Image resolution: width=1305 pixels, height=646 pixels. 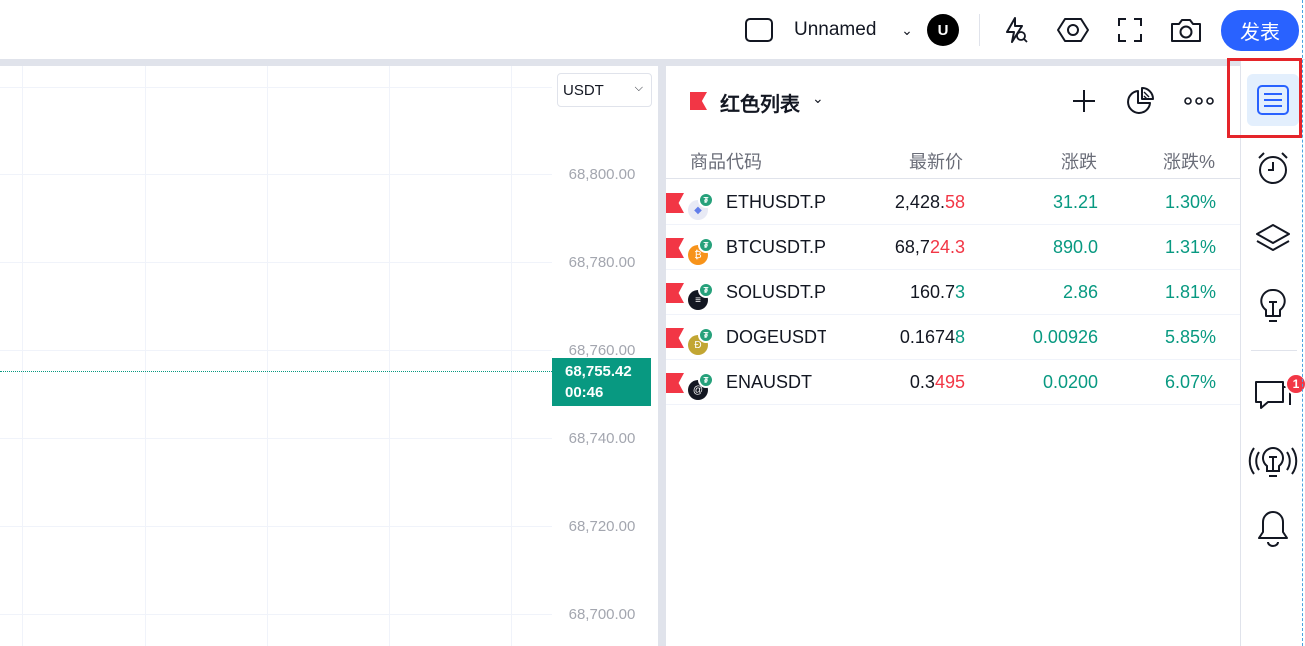 What do you see at coordinates (947, 247) in the screenshot?
I see `last-price-tail: 24.3` at bounding box center [947, 247].